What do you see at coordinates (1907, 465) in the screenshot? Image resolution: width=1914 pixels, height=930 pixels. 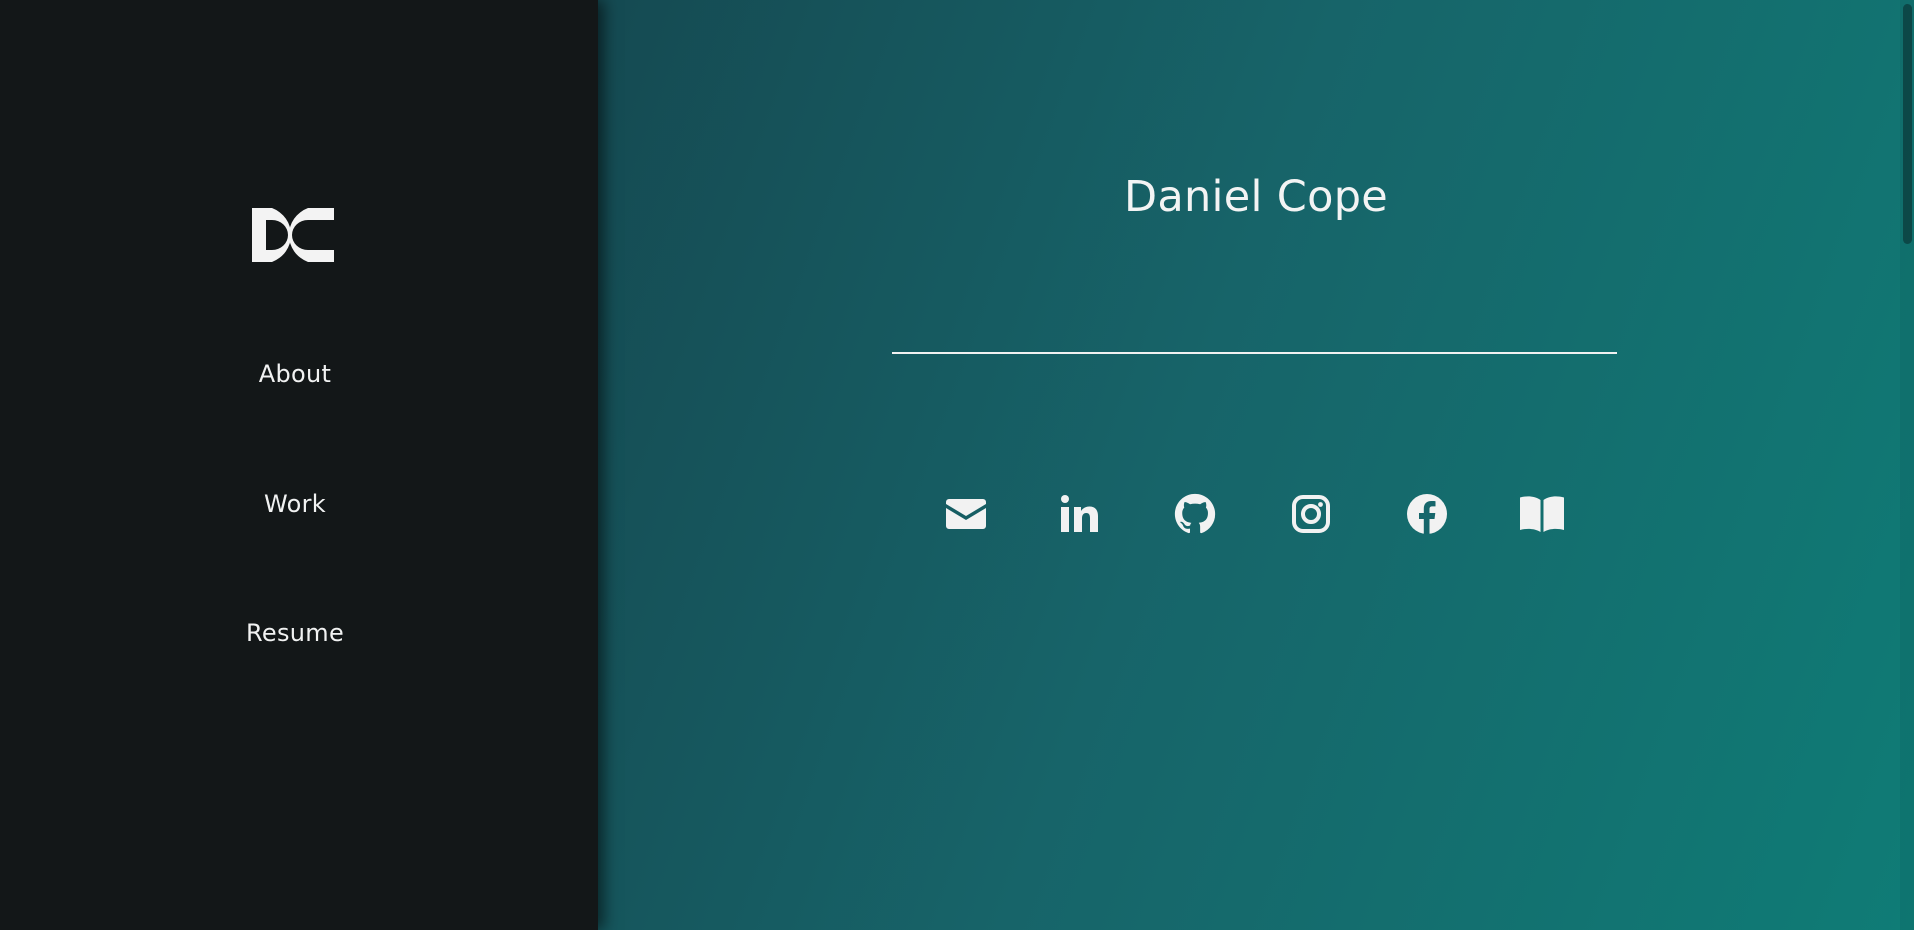 I see `scrollbar` at bounding box center [1907, 465].